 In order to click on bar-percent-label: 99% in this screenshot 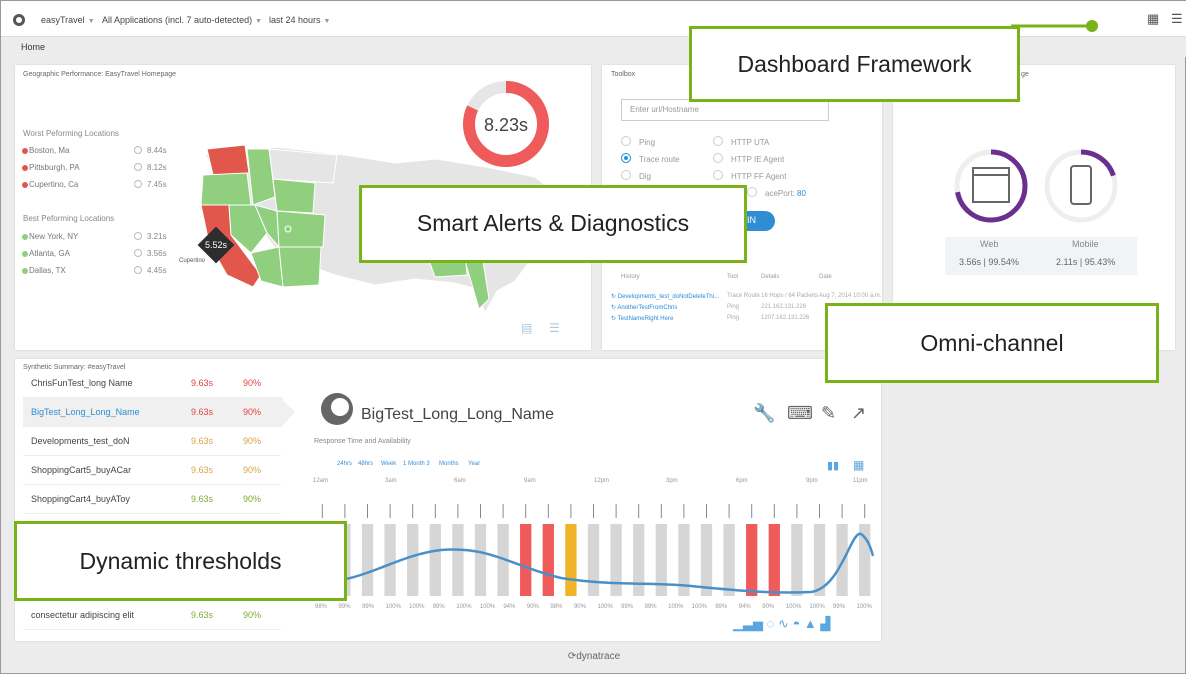, I will do `click(345, 607)`.